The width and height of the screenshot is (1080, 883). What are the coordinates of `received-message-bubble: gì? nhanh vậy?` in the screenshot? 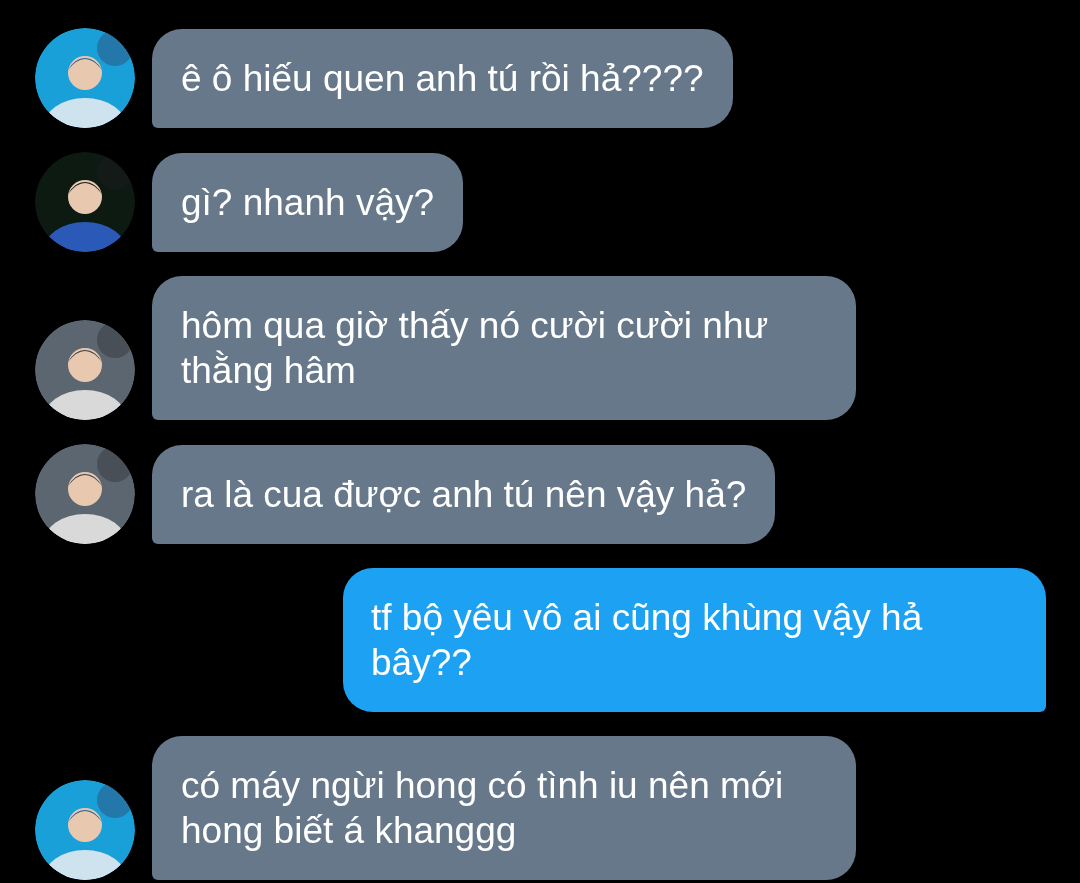 It's located at (308, 202).